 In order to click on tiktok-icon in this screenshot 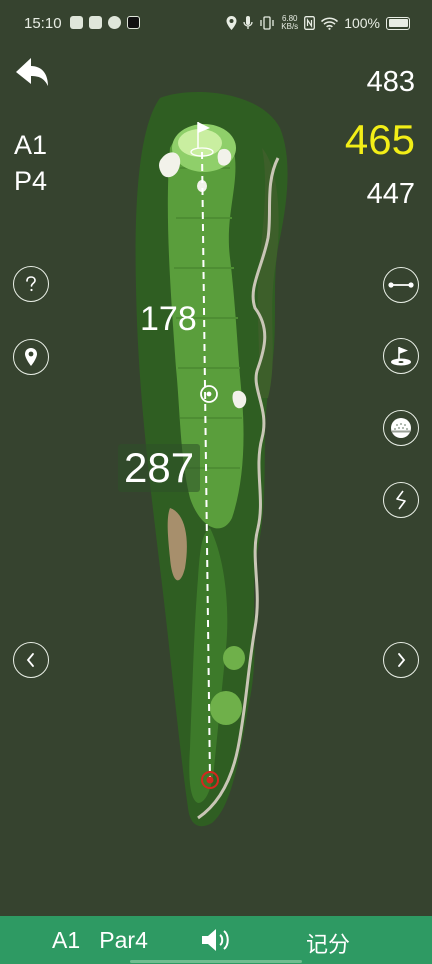, I will do `click(133, 22)`.